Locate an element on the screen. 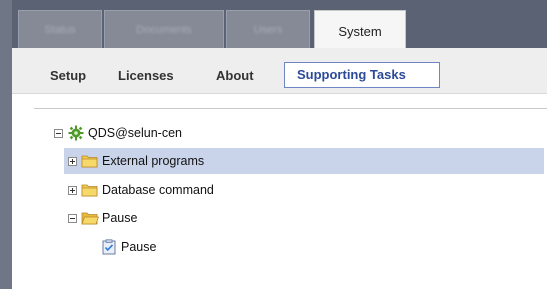  subtab-supporting-tasks: Supporting Tasks is located at coordinates (362, 75).